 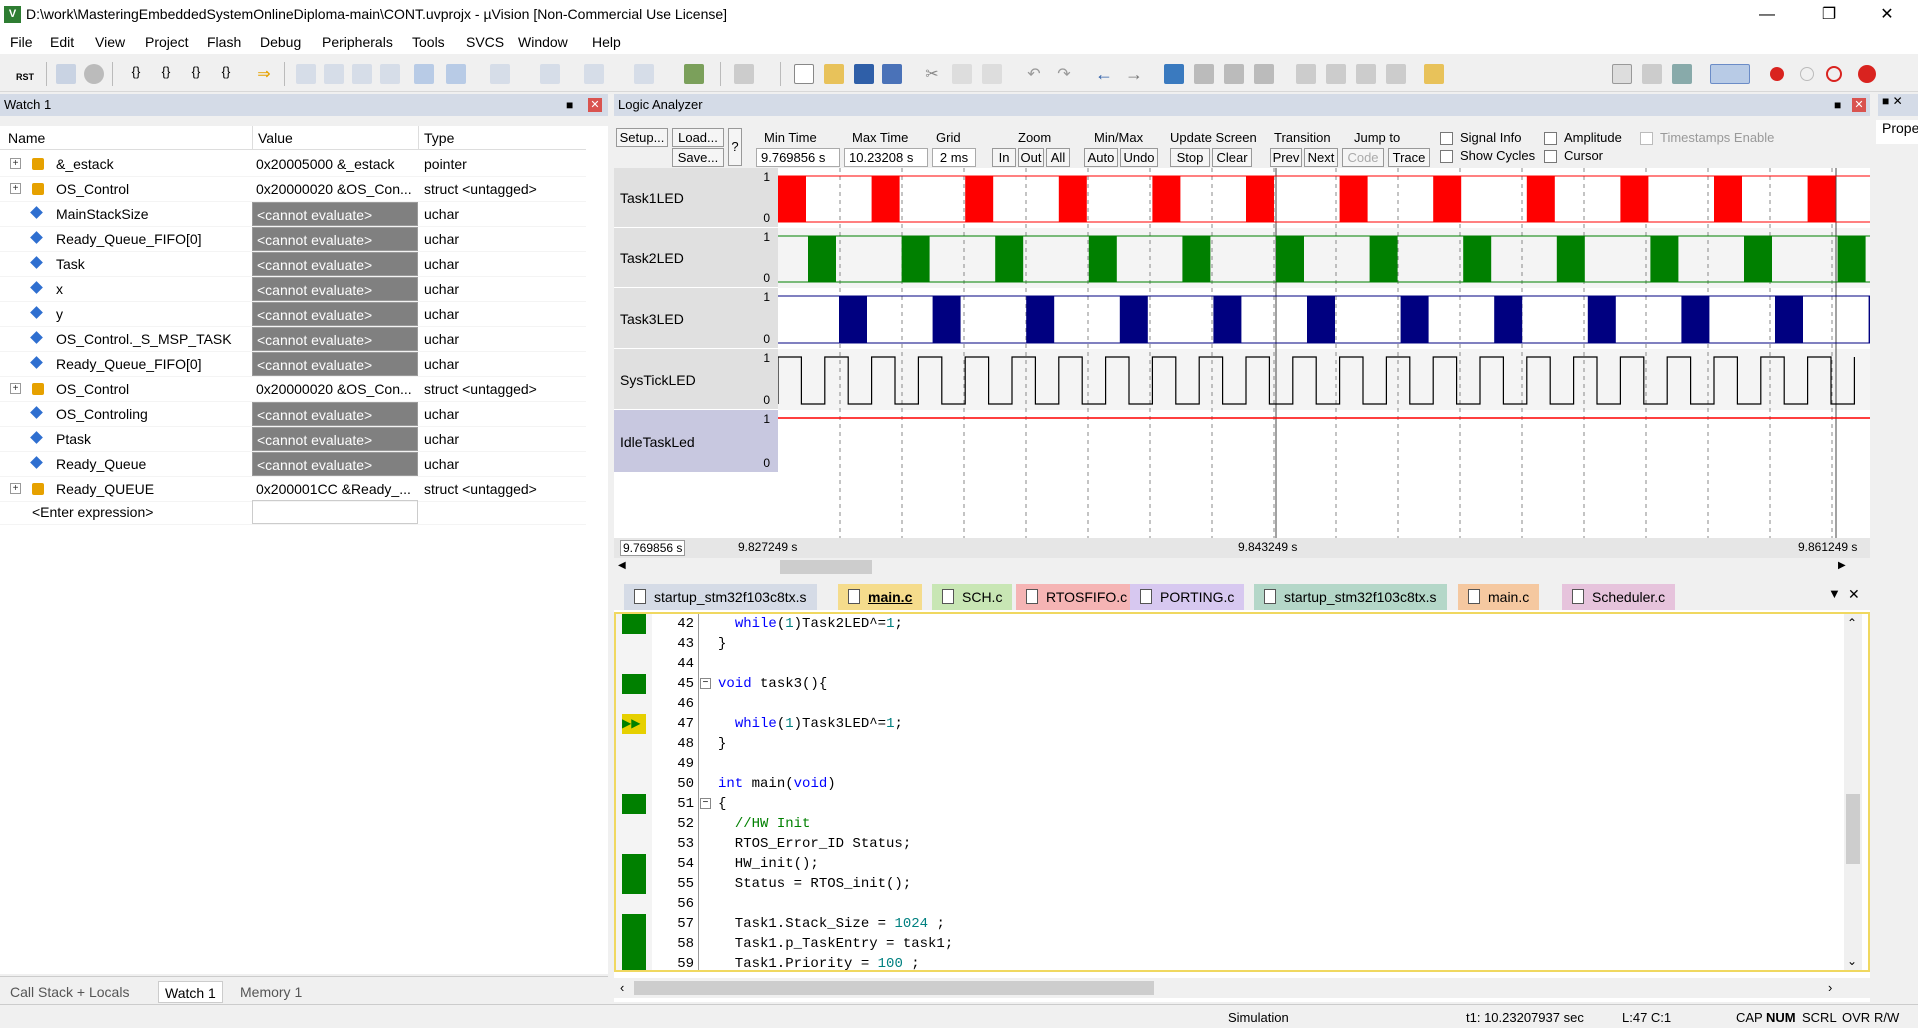 What do you see at coordinates (1231, 724) in the screenshot?
I see `code-line: ▶▶ 47 while(1)Task3LED^=1;` at bounding box center [1231, 724].